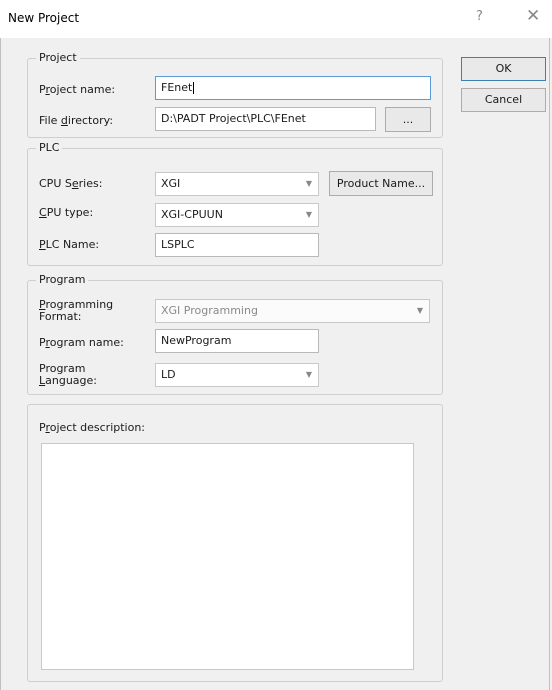  What do you see at coordinates (533, 16) in the screenshot?
I see `close-icon: ✕` at bounding box center [533, 16].